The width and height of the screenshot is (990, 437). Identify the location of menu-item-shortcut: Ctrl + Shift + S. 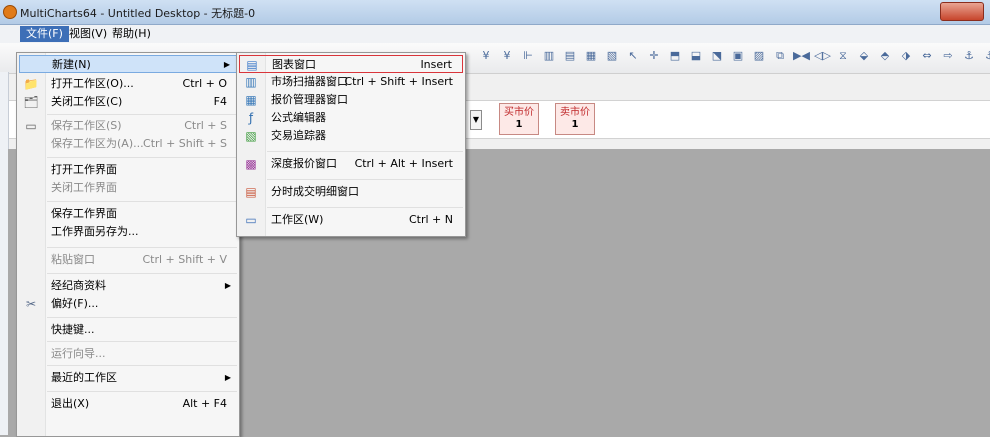
(185, 143).